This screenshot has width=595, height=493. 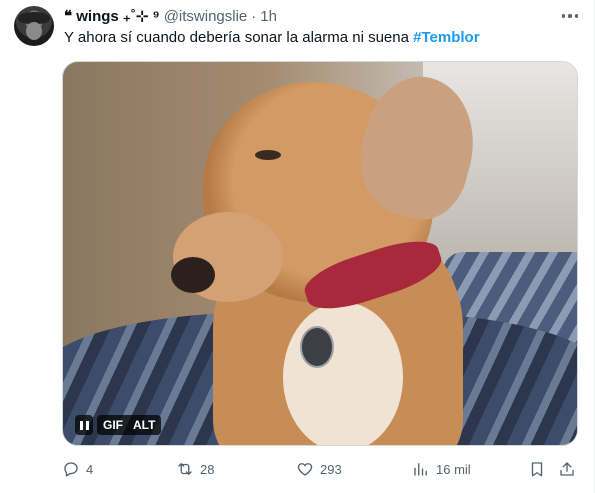 I want to click on like-count: 293, so click(x=331, y=469).